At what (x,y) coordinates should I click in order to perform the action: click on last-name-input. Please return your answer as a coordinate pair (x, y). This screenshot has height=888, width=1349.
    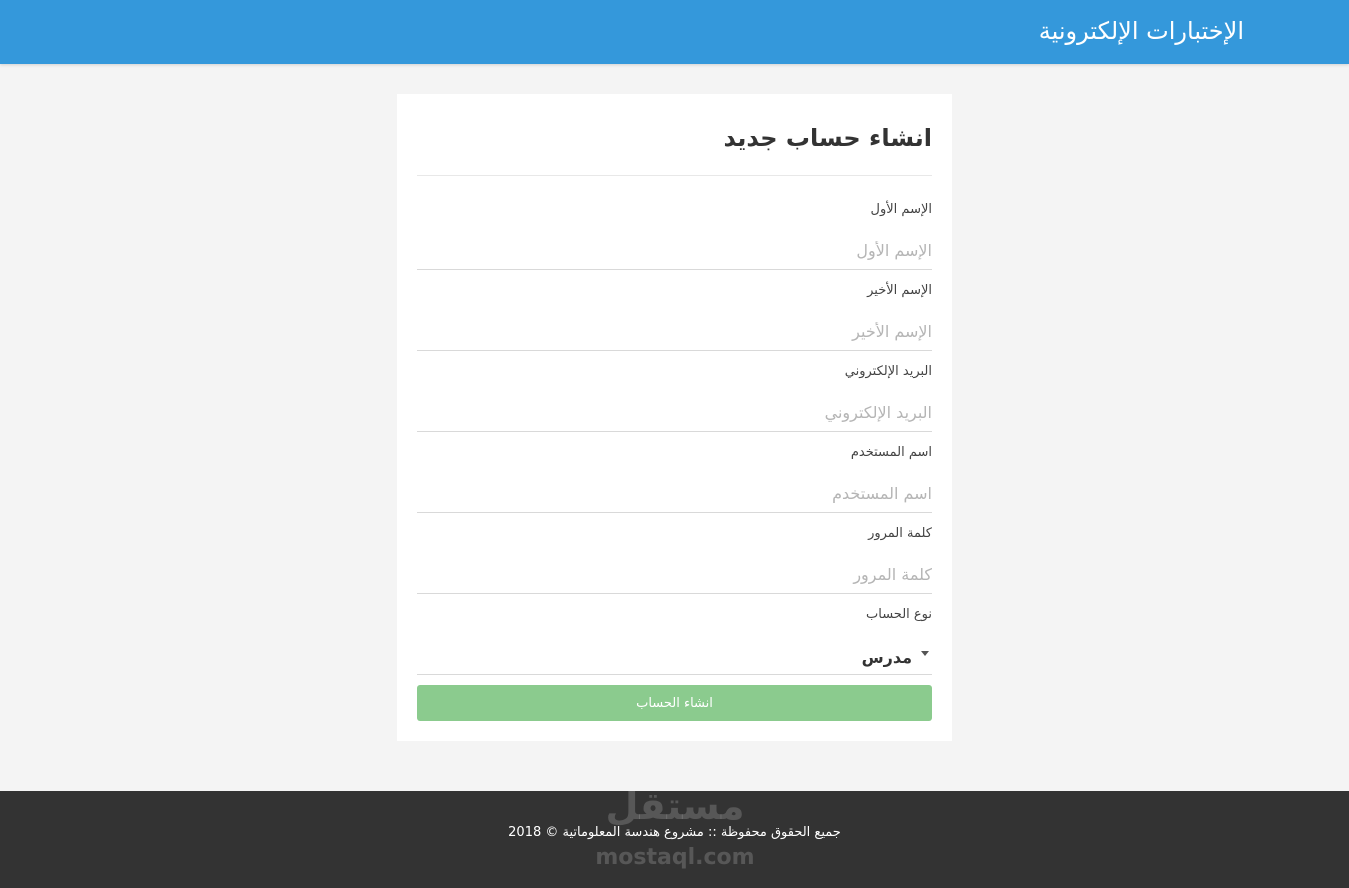
    Looking at the image, I should click on (674, 332).